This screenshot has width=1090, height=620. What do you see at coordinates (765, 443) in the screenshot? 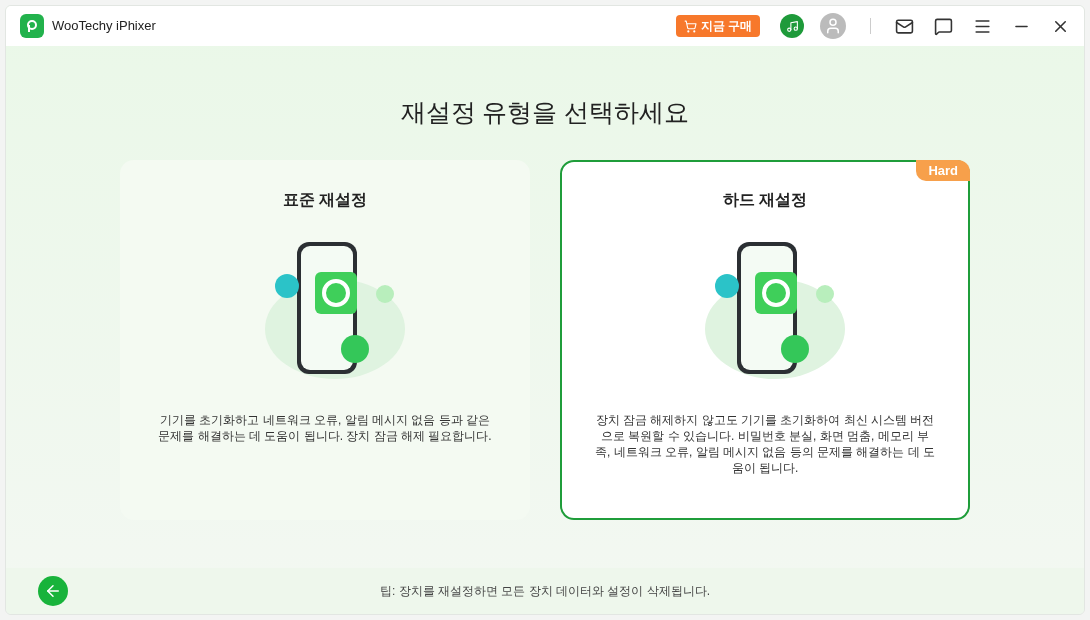
I see `card-description: 장치 잠금 해제하지 않고도 기기를 초기화하여 최신 시스템 버전으로 복원할 수 있습니다. 비밀번호 분실, 화면 멈춤, 메모리 부족, 네트워크 오류, 알림 메시지 없음 등의 문제를 해결하는 데 도움이 됩니다.` at bounding box center [765, 443].